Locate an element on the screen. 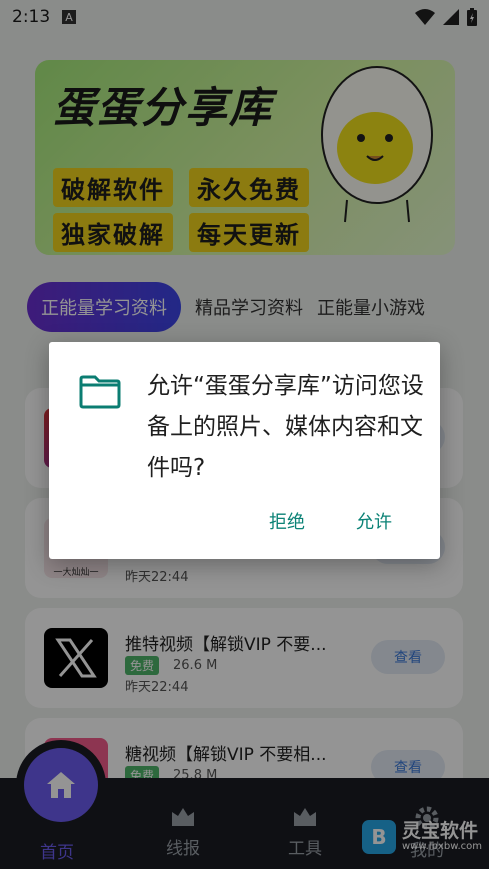 This screenshot has width=489, height=869. folder-icon is located at coordinates (100, 392).